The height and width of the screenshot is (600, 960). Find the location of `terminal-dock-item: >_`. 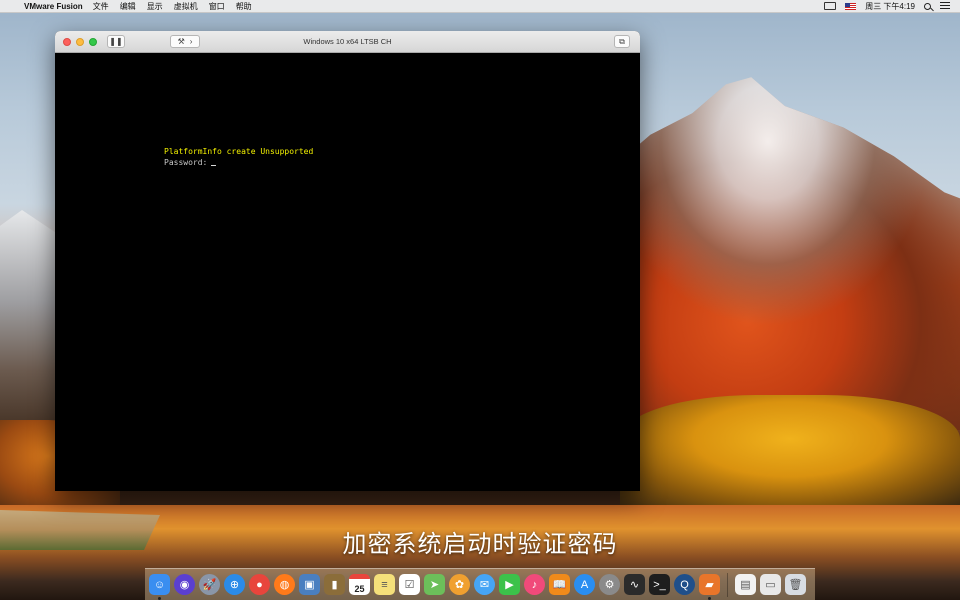

terminal-dock-item: >_ is located at coordinates (659, 584).